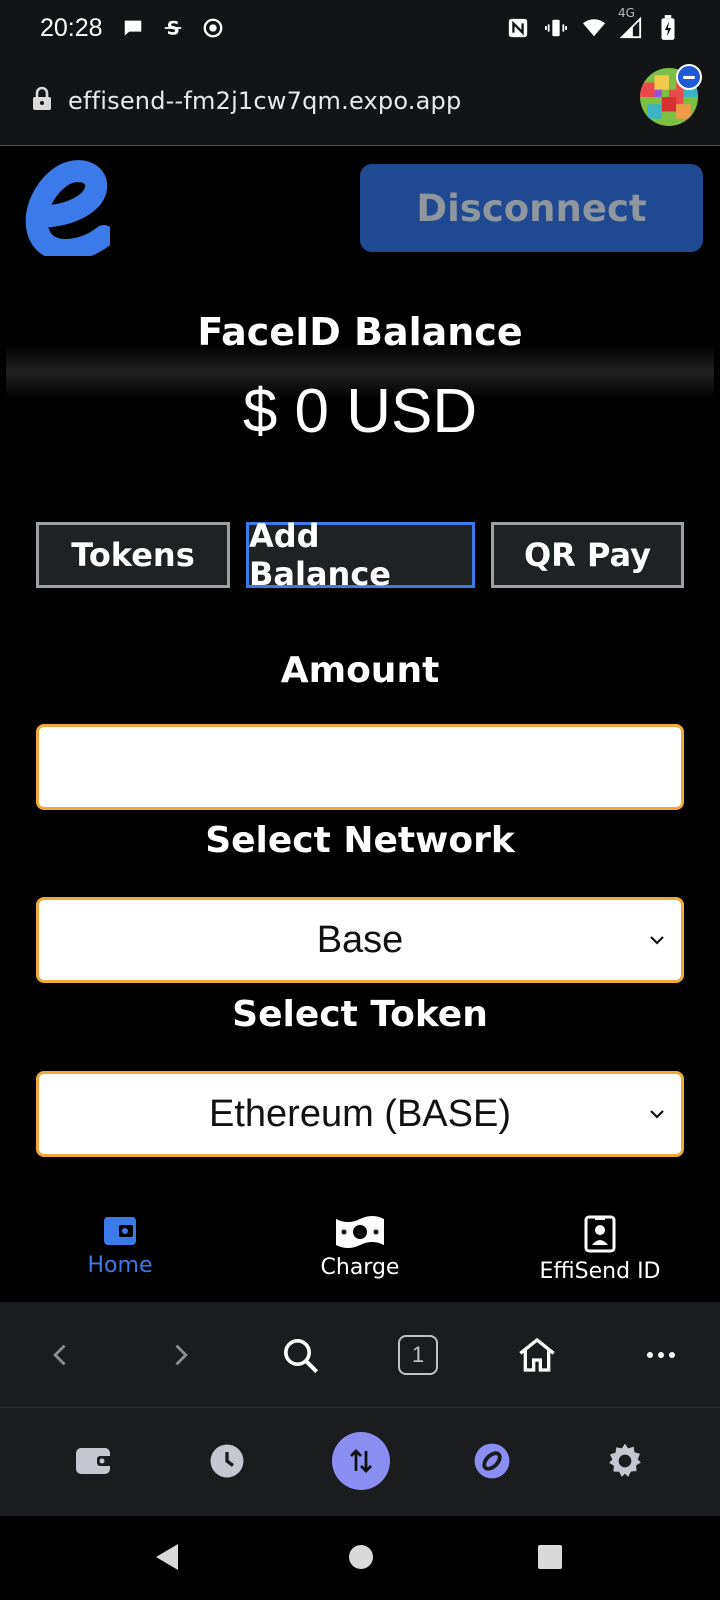 This screenshot has height=1600, width=720. I want to click on system-nav-bar, so click(360, 1558).